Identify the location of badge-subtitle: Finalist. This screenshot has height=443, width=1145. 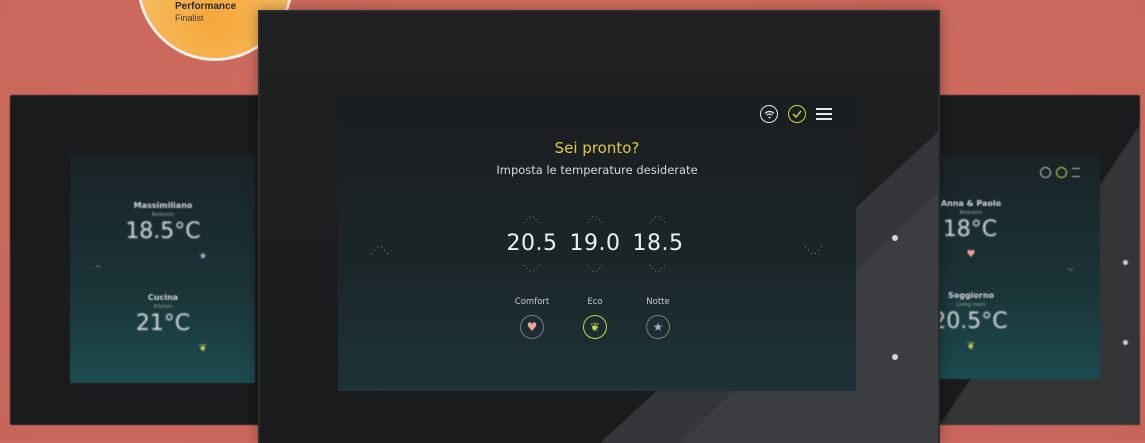
(189, 18).